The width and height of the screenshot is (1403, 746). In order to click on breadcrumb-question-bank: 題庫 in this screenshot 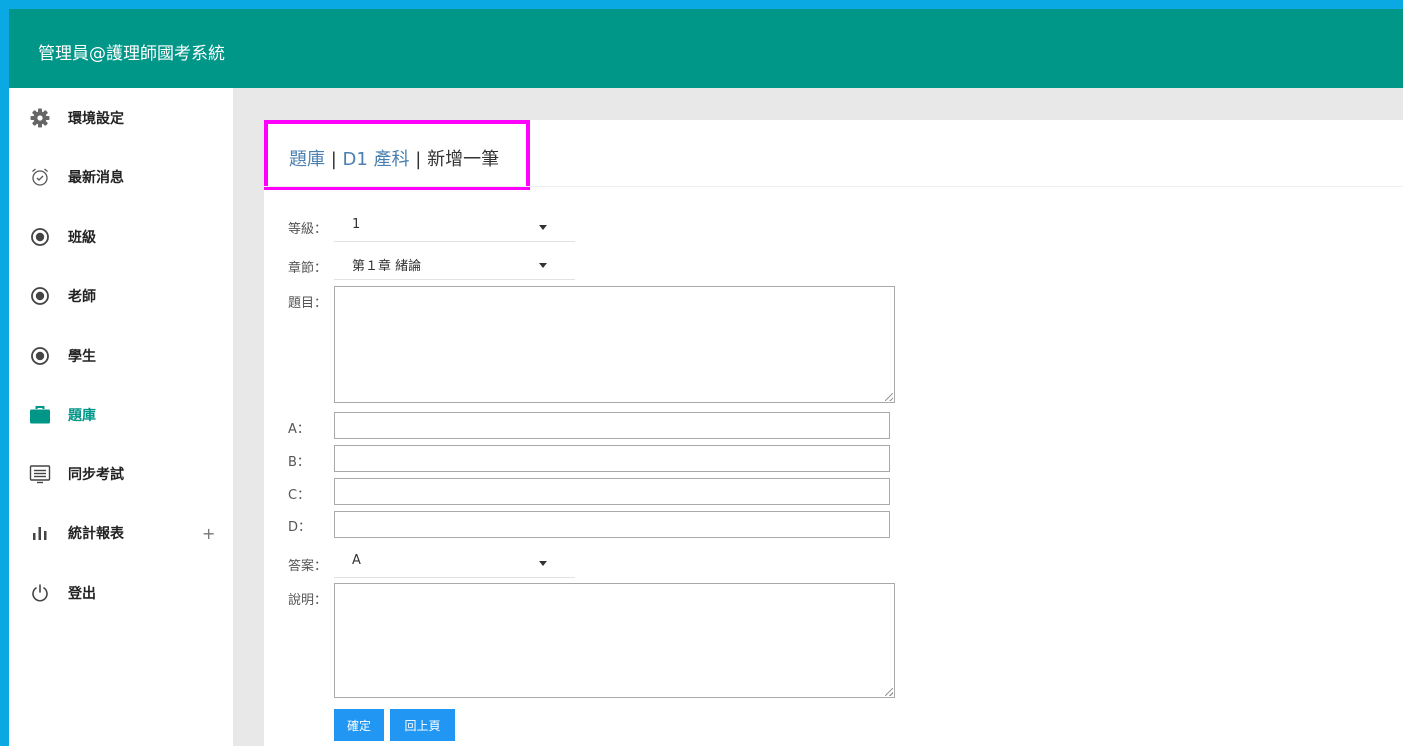, I will do `click(307, 159)`.